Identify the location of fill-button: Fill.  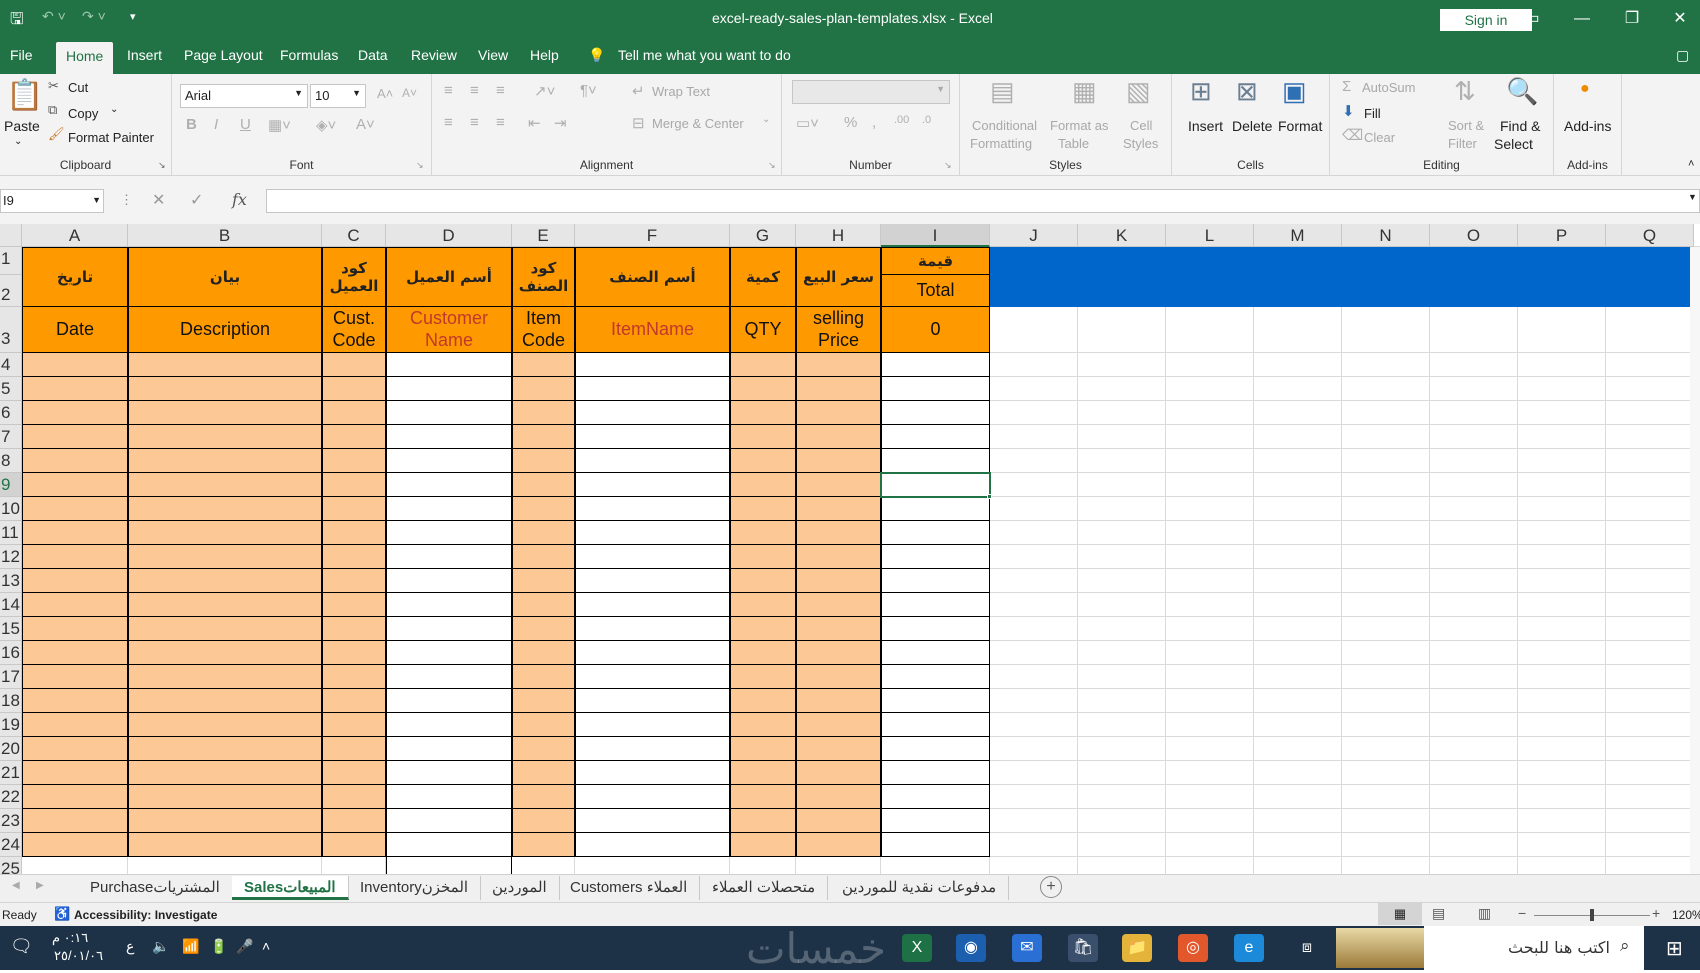
(1372, 113).